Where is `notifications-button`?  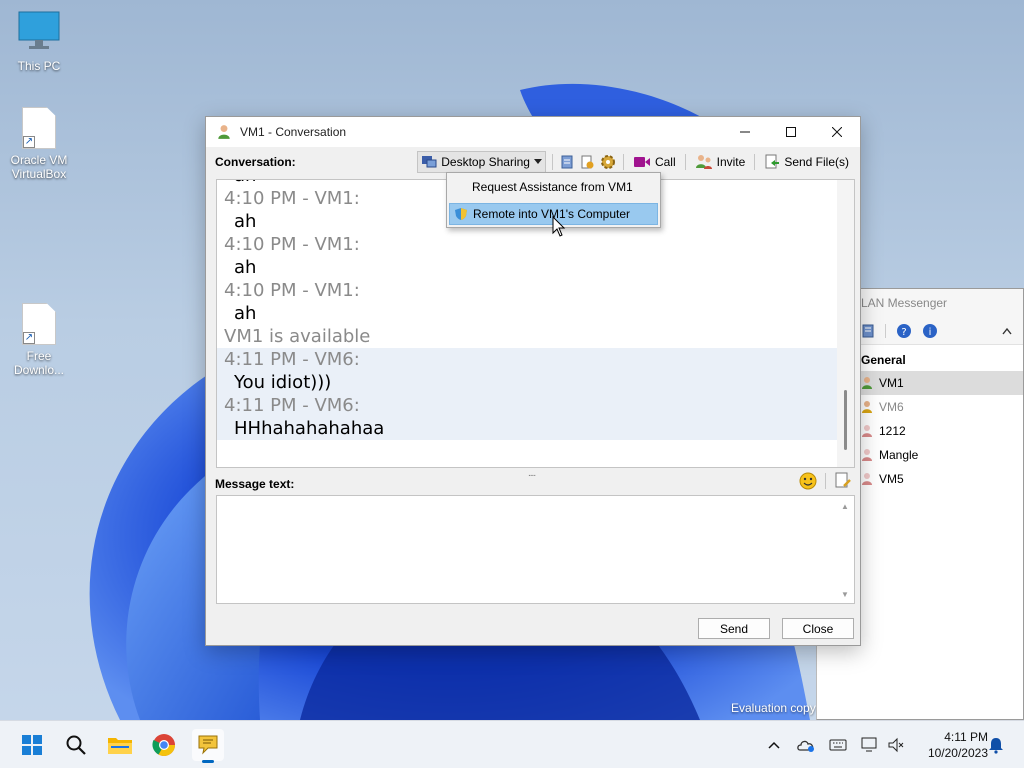
notifications-button is located at coordinates (996, 745).